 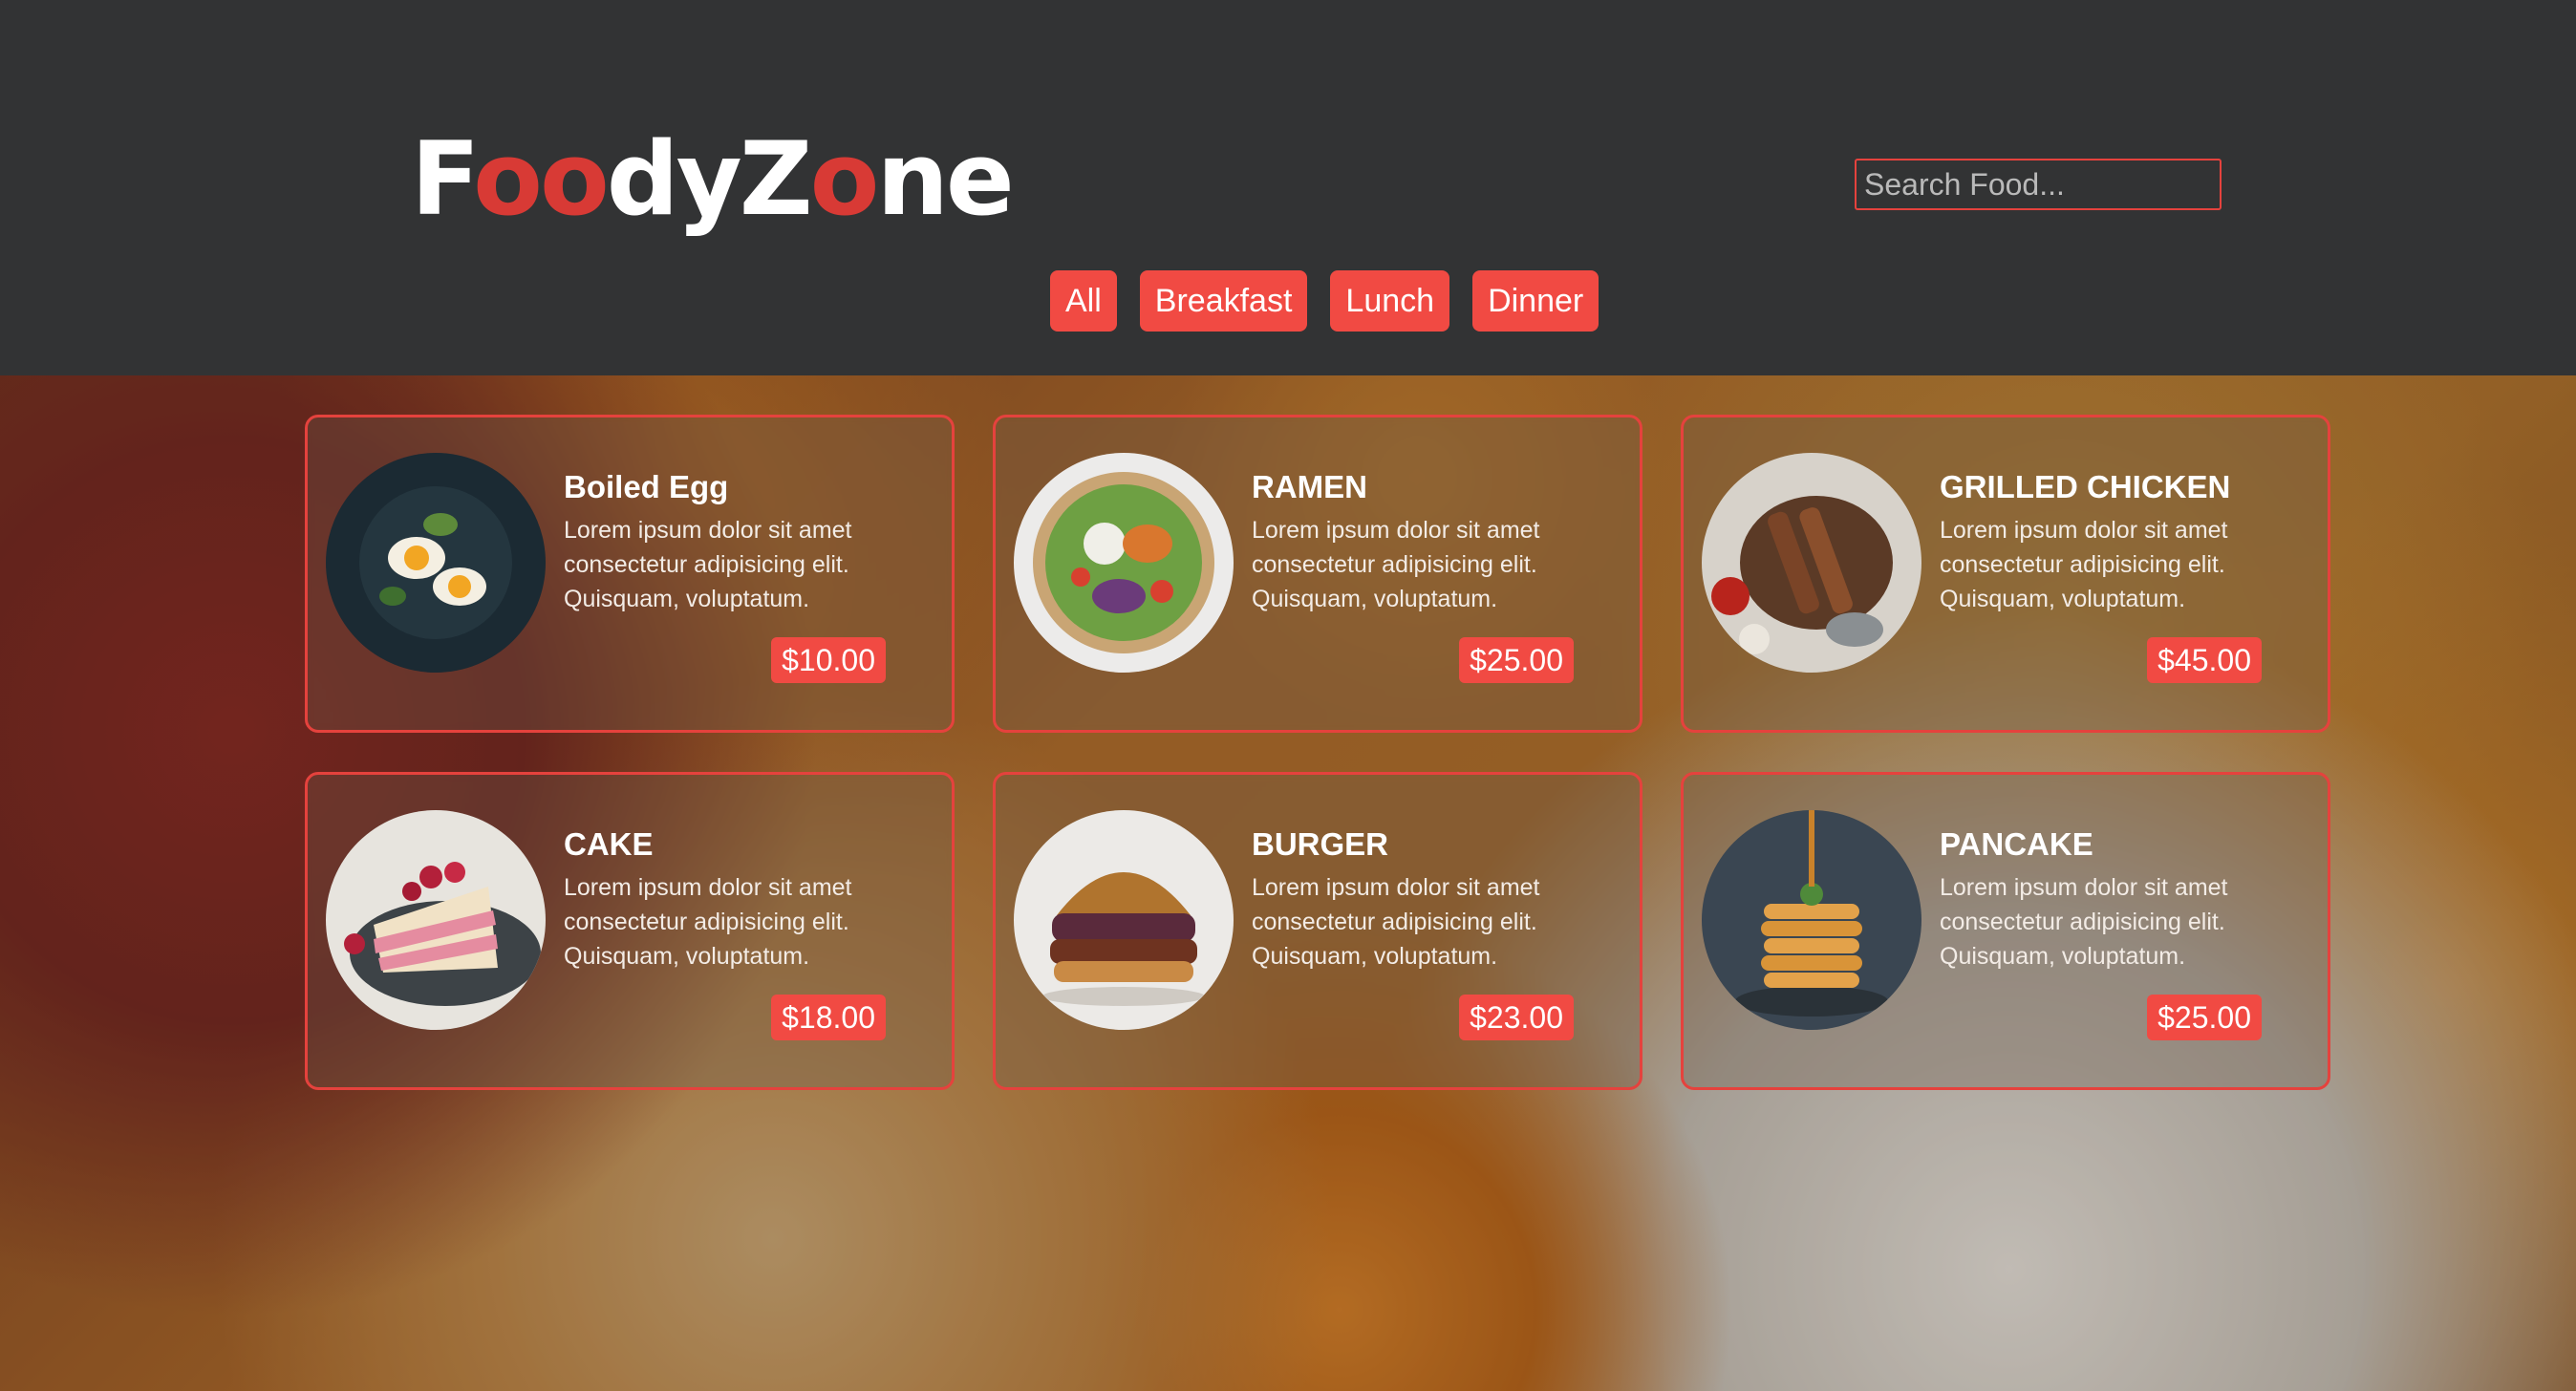 I want to click on food-name: RAMEN, so click(x=1309, y=486).